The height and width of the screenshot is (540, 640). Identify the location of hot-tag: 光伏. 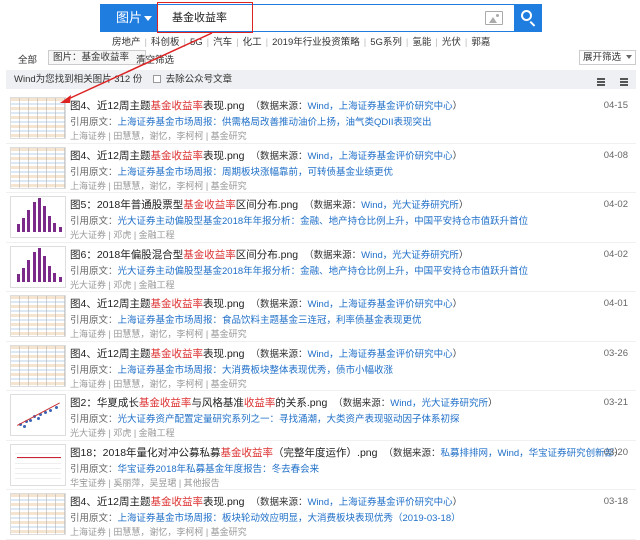
(451, 41).